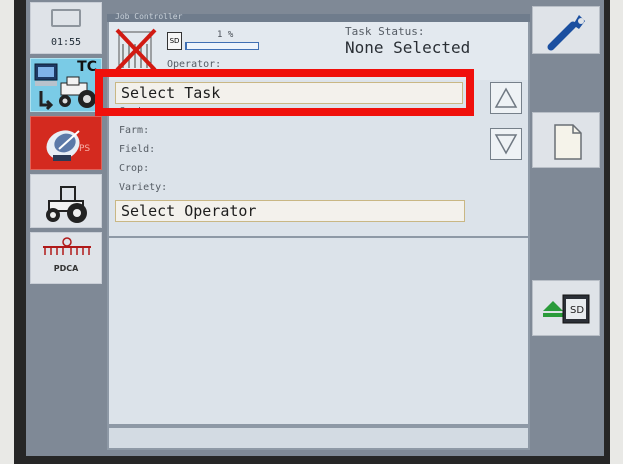 The width and height of the screenshot is (623, 464). I want to click on sd-eject-icon: SD, so click(566, 309).